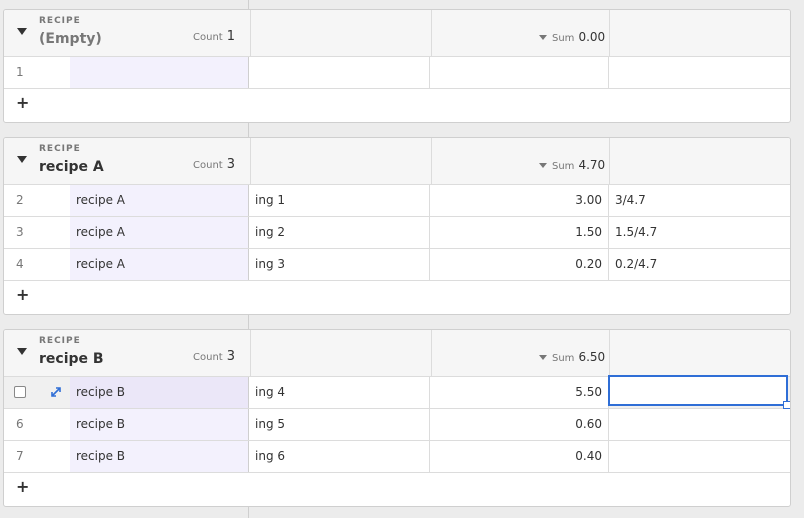 The height and width of the screenshot is (518, 804). I want to click on sum-value: 0.00, so click(592, 37).